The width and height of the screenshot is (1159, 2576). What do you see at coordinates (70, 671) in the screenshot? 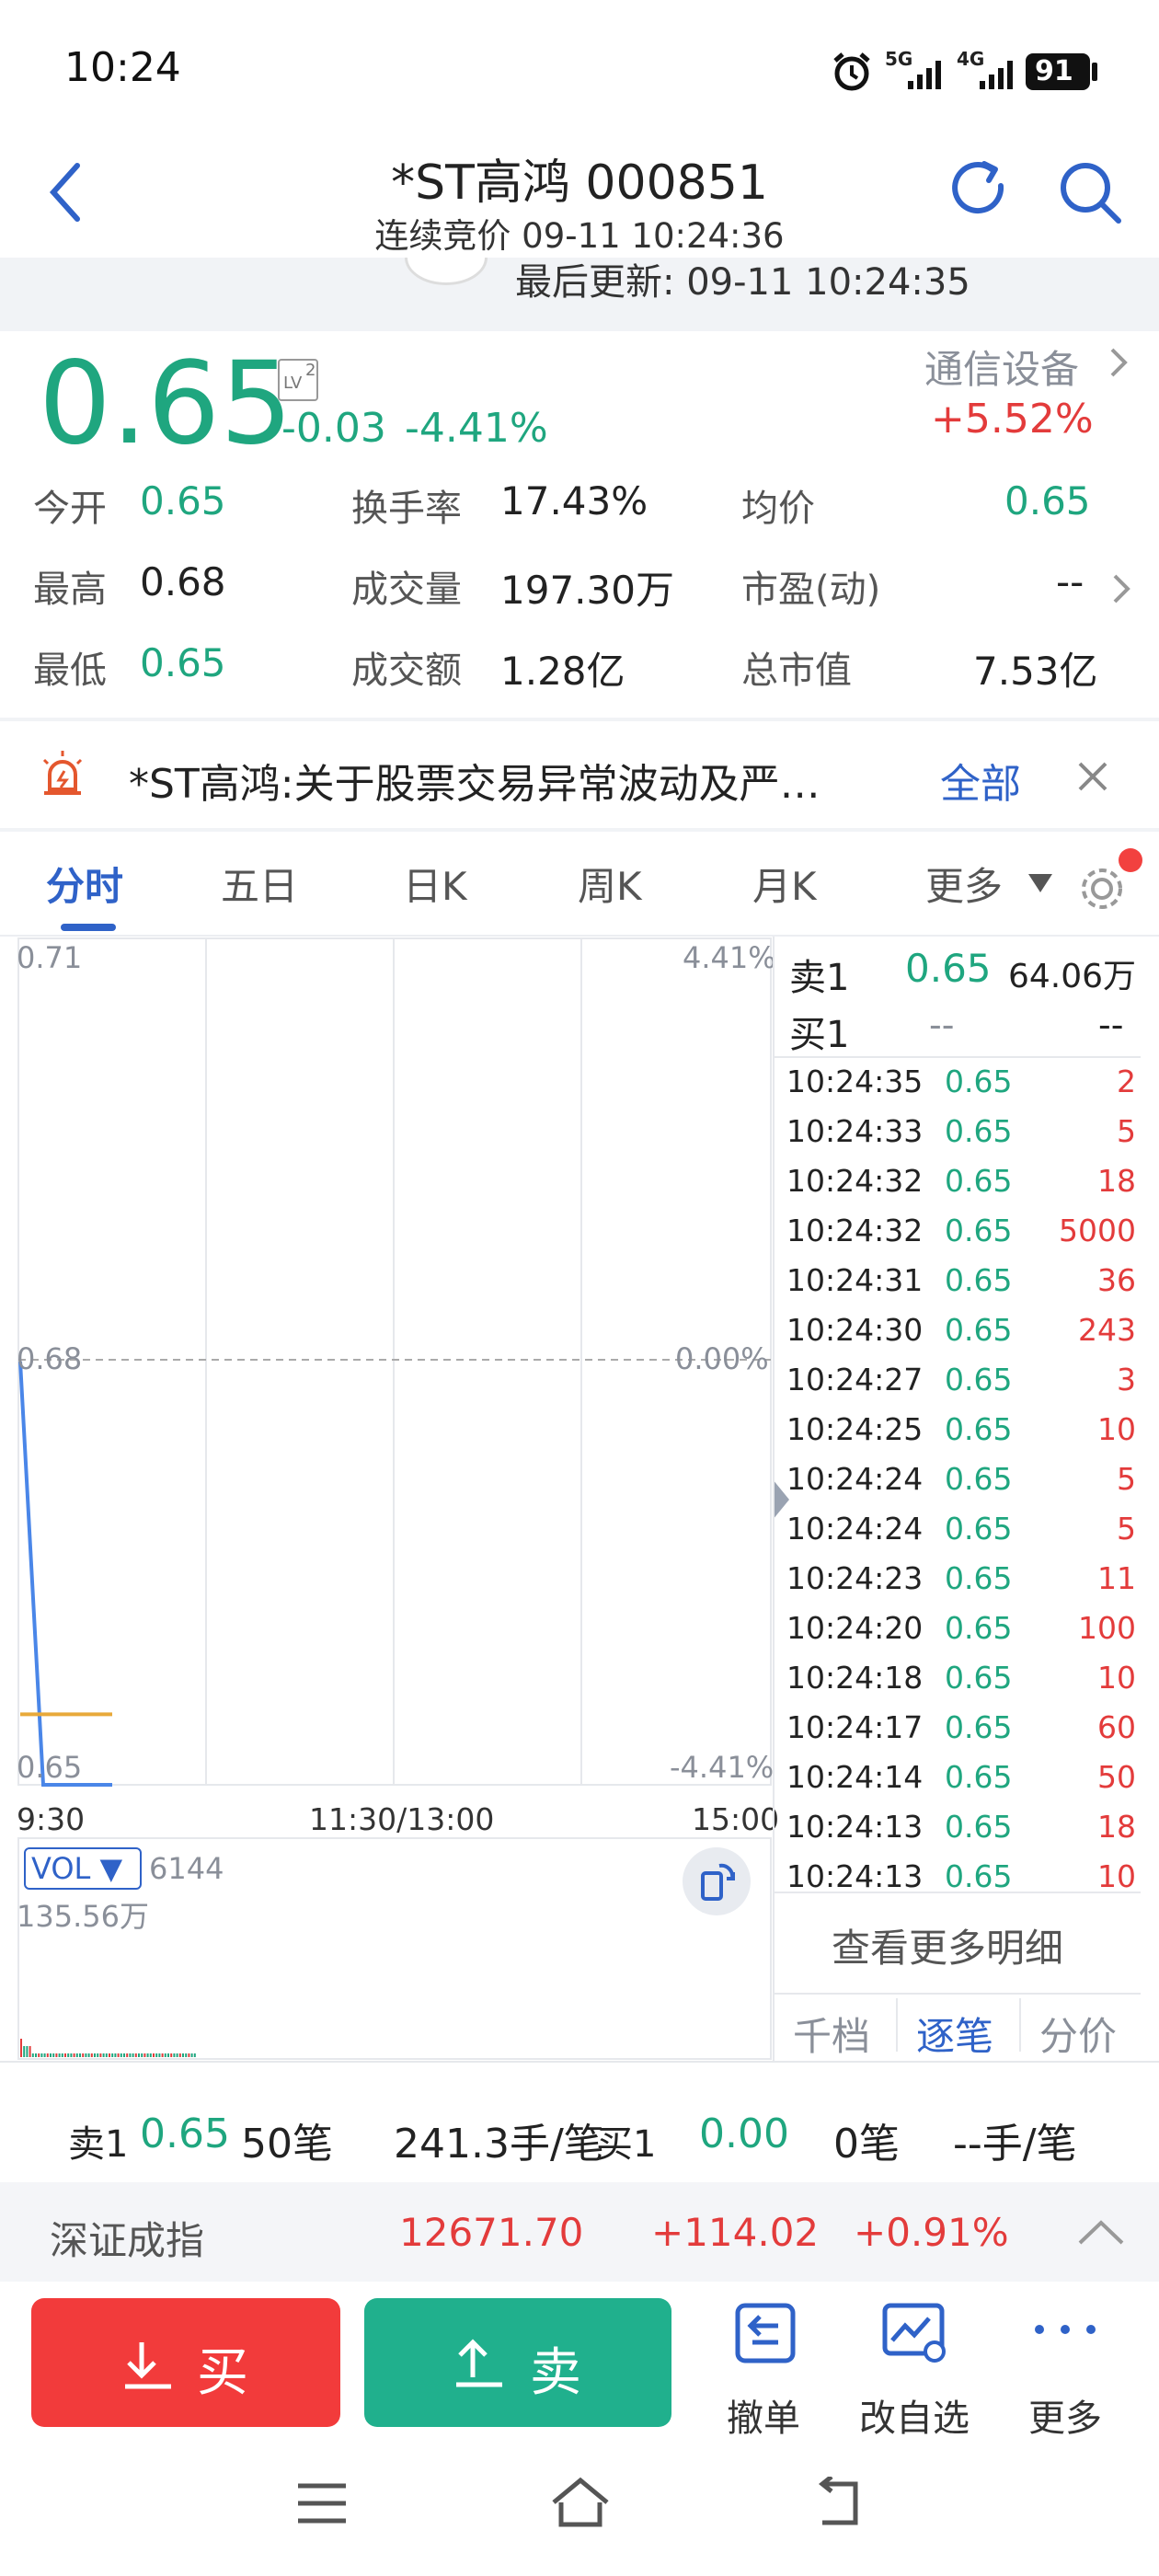
I see `stat-label: 最低` at bounding box center [70, 671].